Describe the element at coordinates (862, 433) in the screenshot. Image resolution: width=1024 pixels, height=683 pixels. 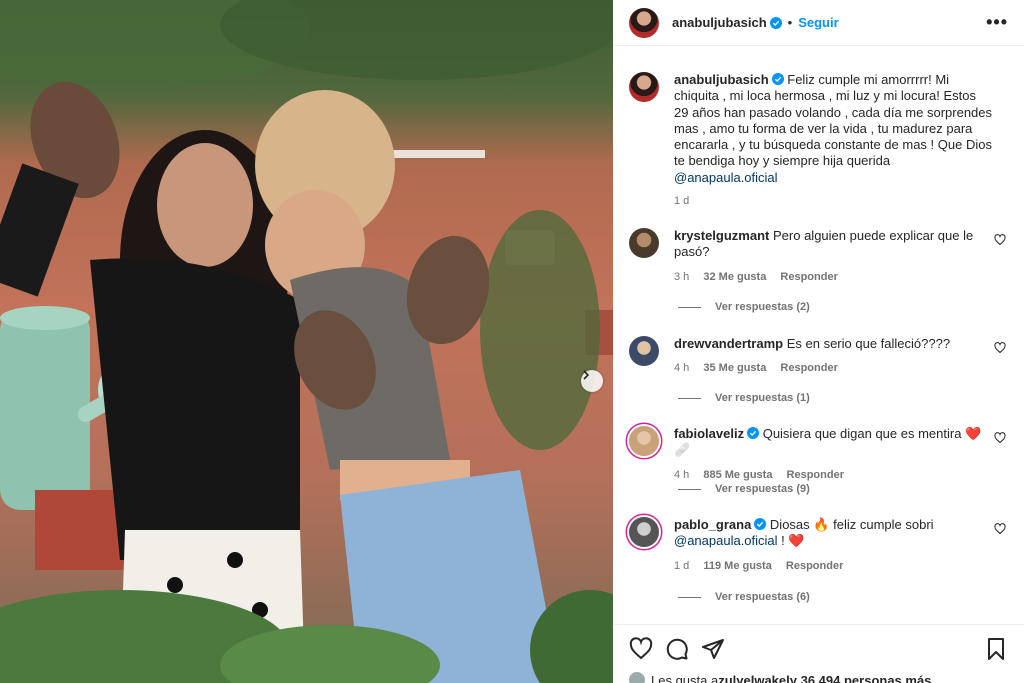
I see `comment-text: Quisiera que digan que es mentira` at that location.